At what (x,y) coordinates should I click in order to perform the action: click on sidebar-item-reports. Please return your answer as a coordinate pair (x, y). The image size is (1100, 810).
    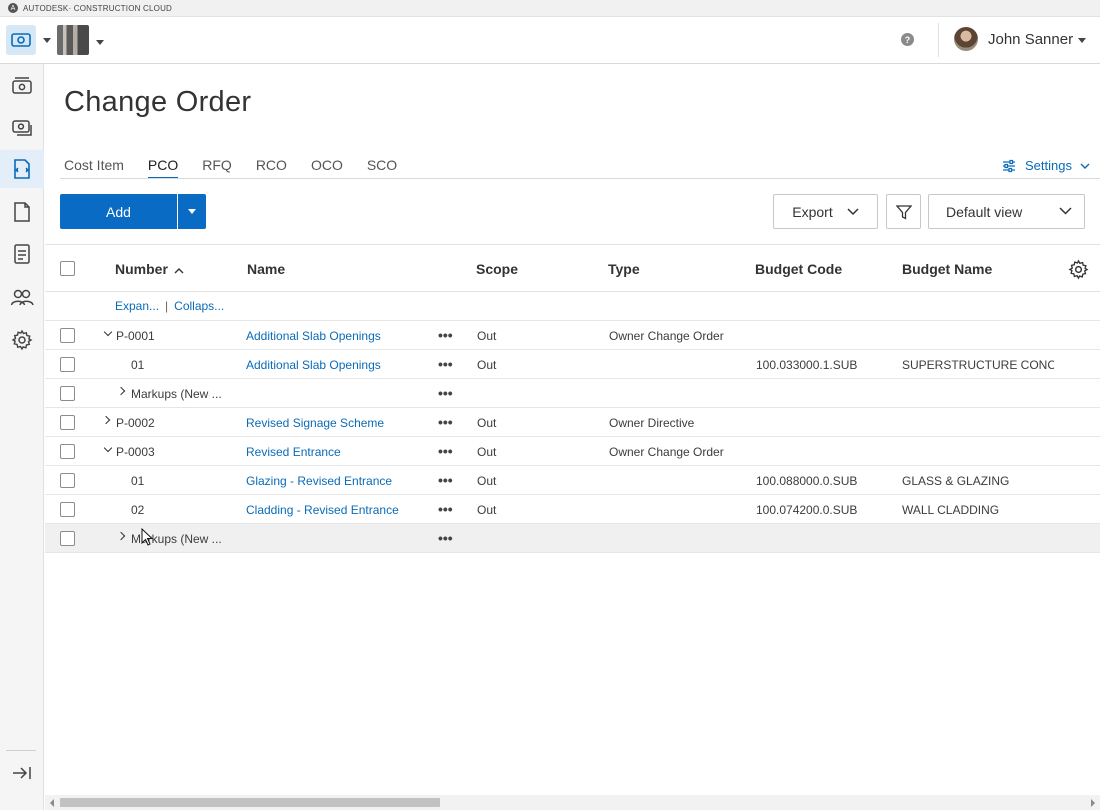
    Looking at the image, I should click on (22, 254).